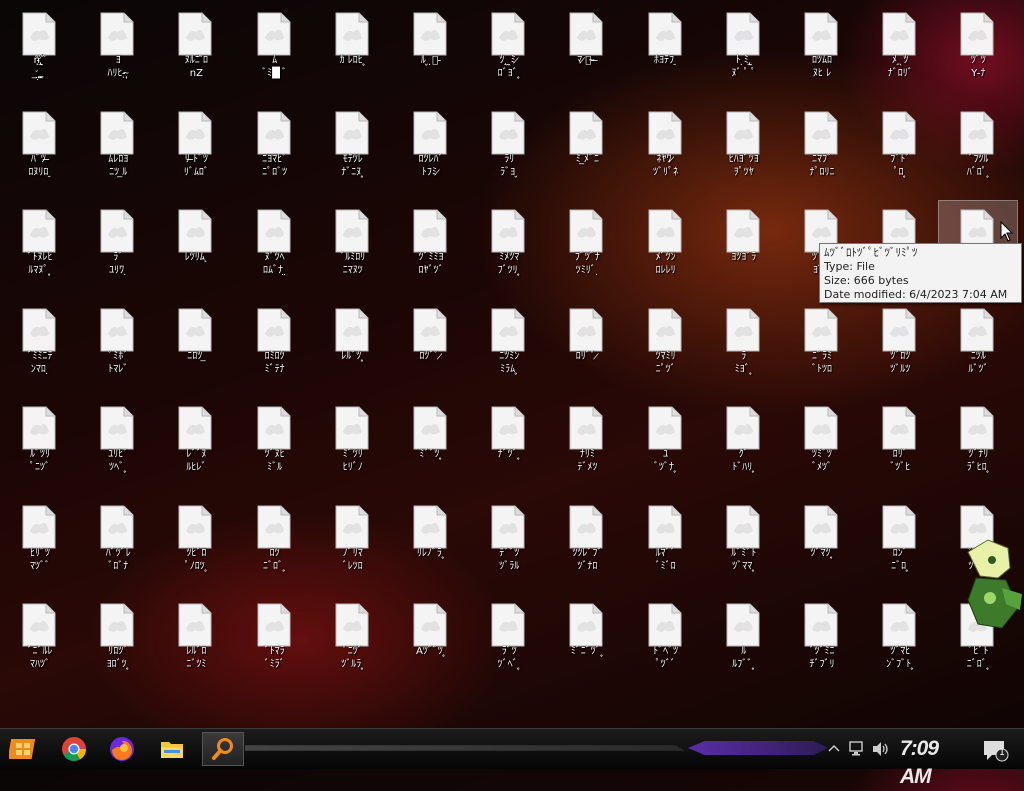 The image size is (1024, 791). I want to click on desktop-file-icon: ﾇﾟﾂﾍ ﾛﾑﾞﾅ ̤, so click(275, 249).